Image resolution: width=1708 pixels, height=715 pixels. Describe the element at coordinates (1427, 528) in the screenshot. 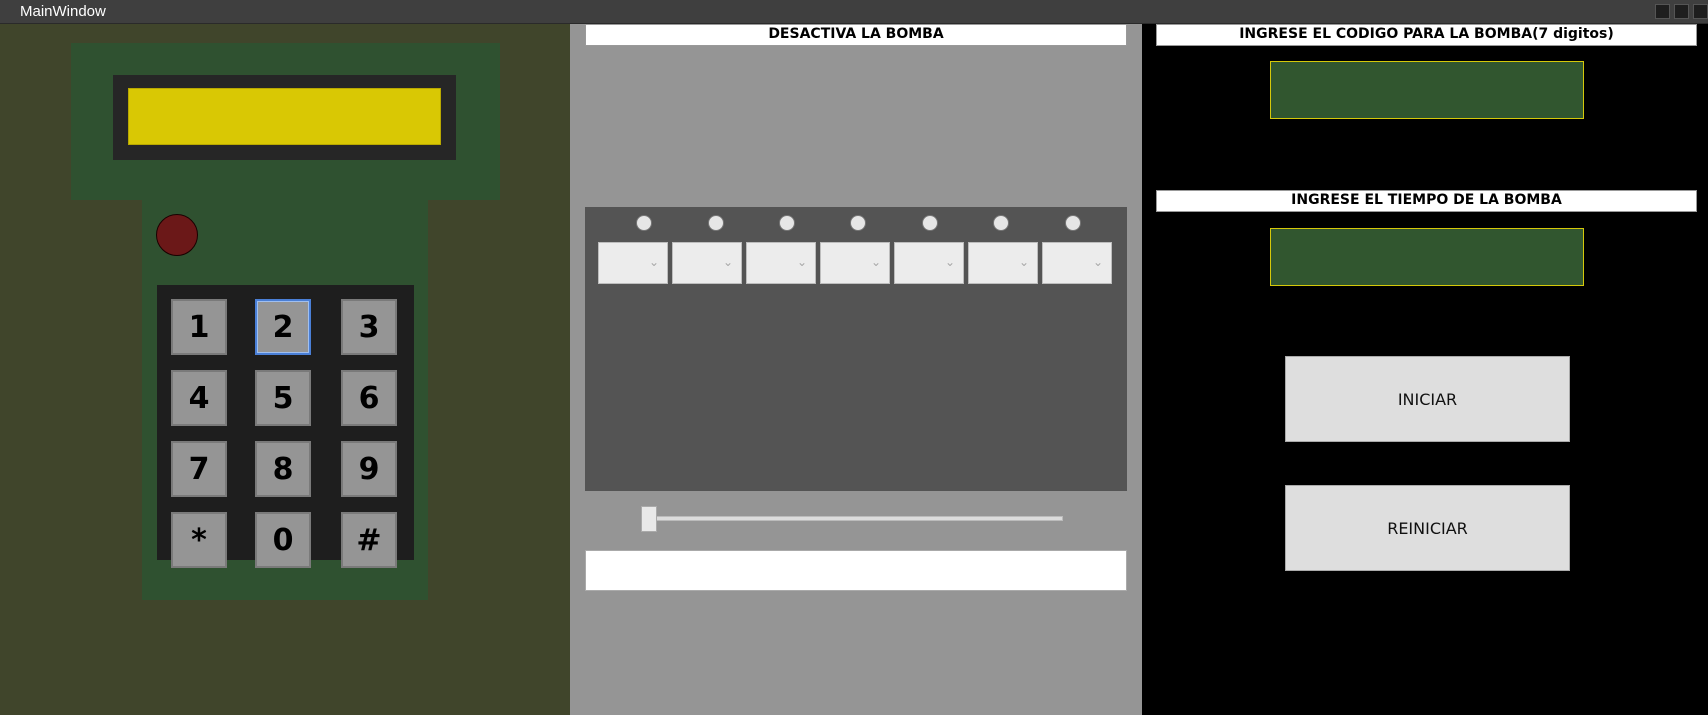

I see `reset-button: REINICIAR` at that location.